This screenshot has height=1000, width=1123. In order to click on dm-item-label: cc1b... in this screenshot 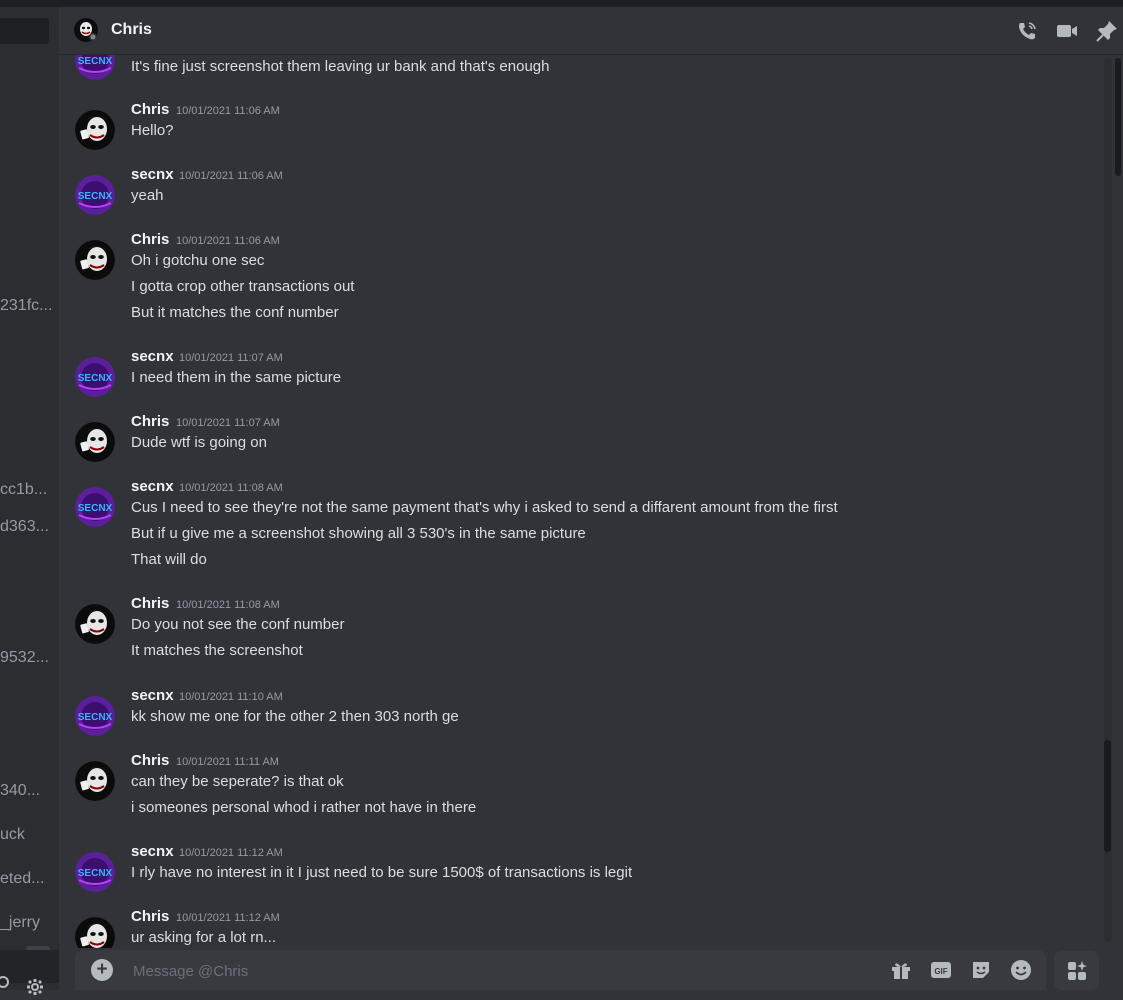, I will do `click(29, 490)`.